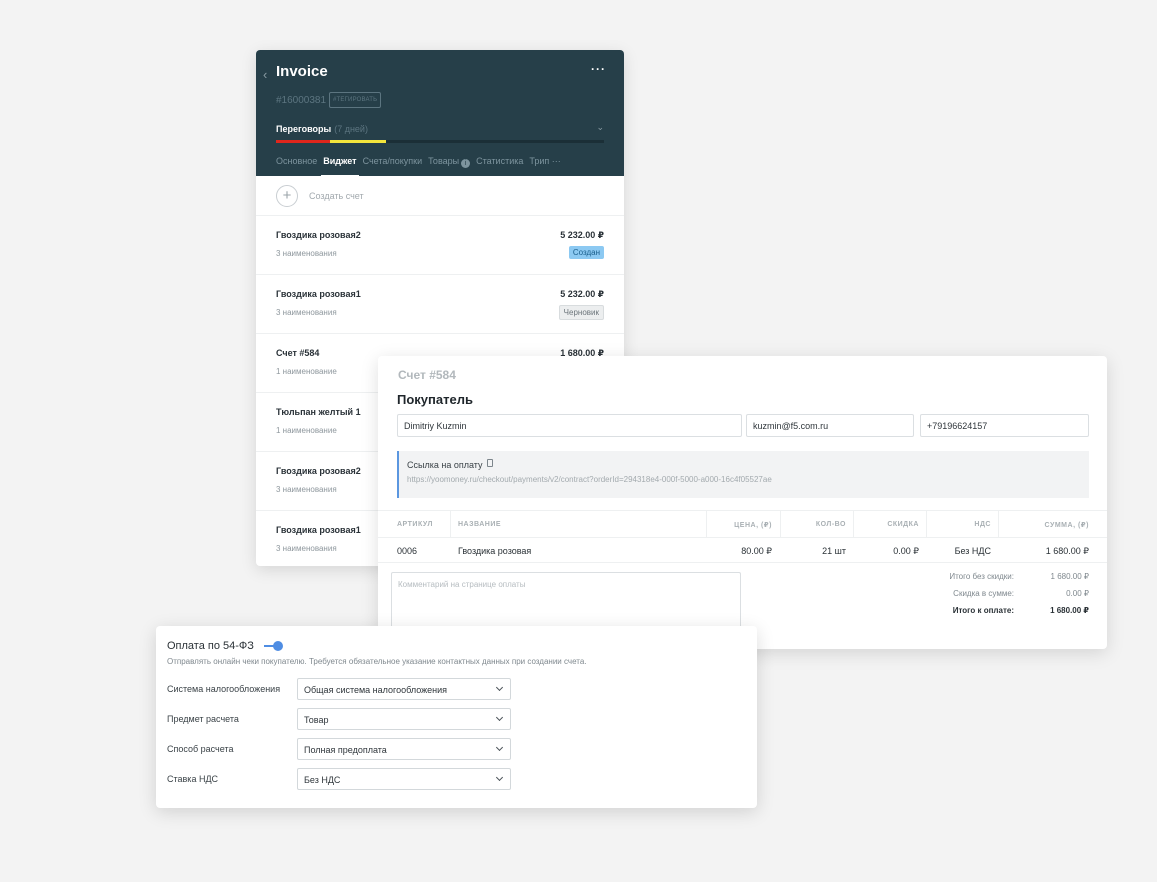 The width and height of the screenshot is (1157, 882). I want to click on buyer-email-field: kuzmin@f5.com.ru, so click(830, 425).